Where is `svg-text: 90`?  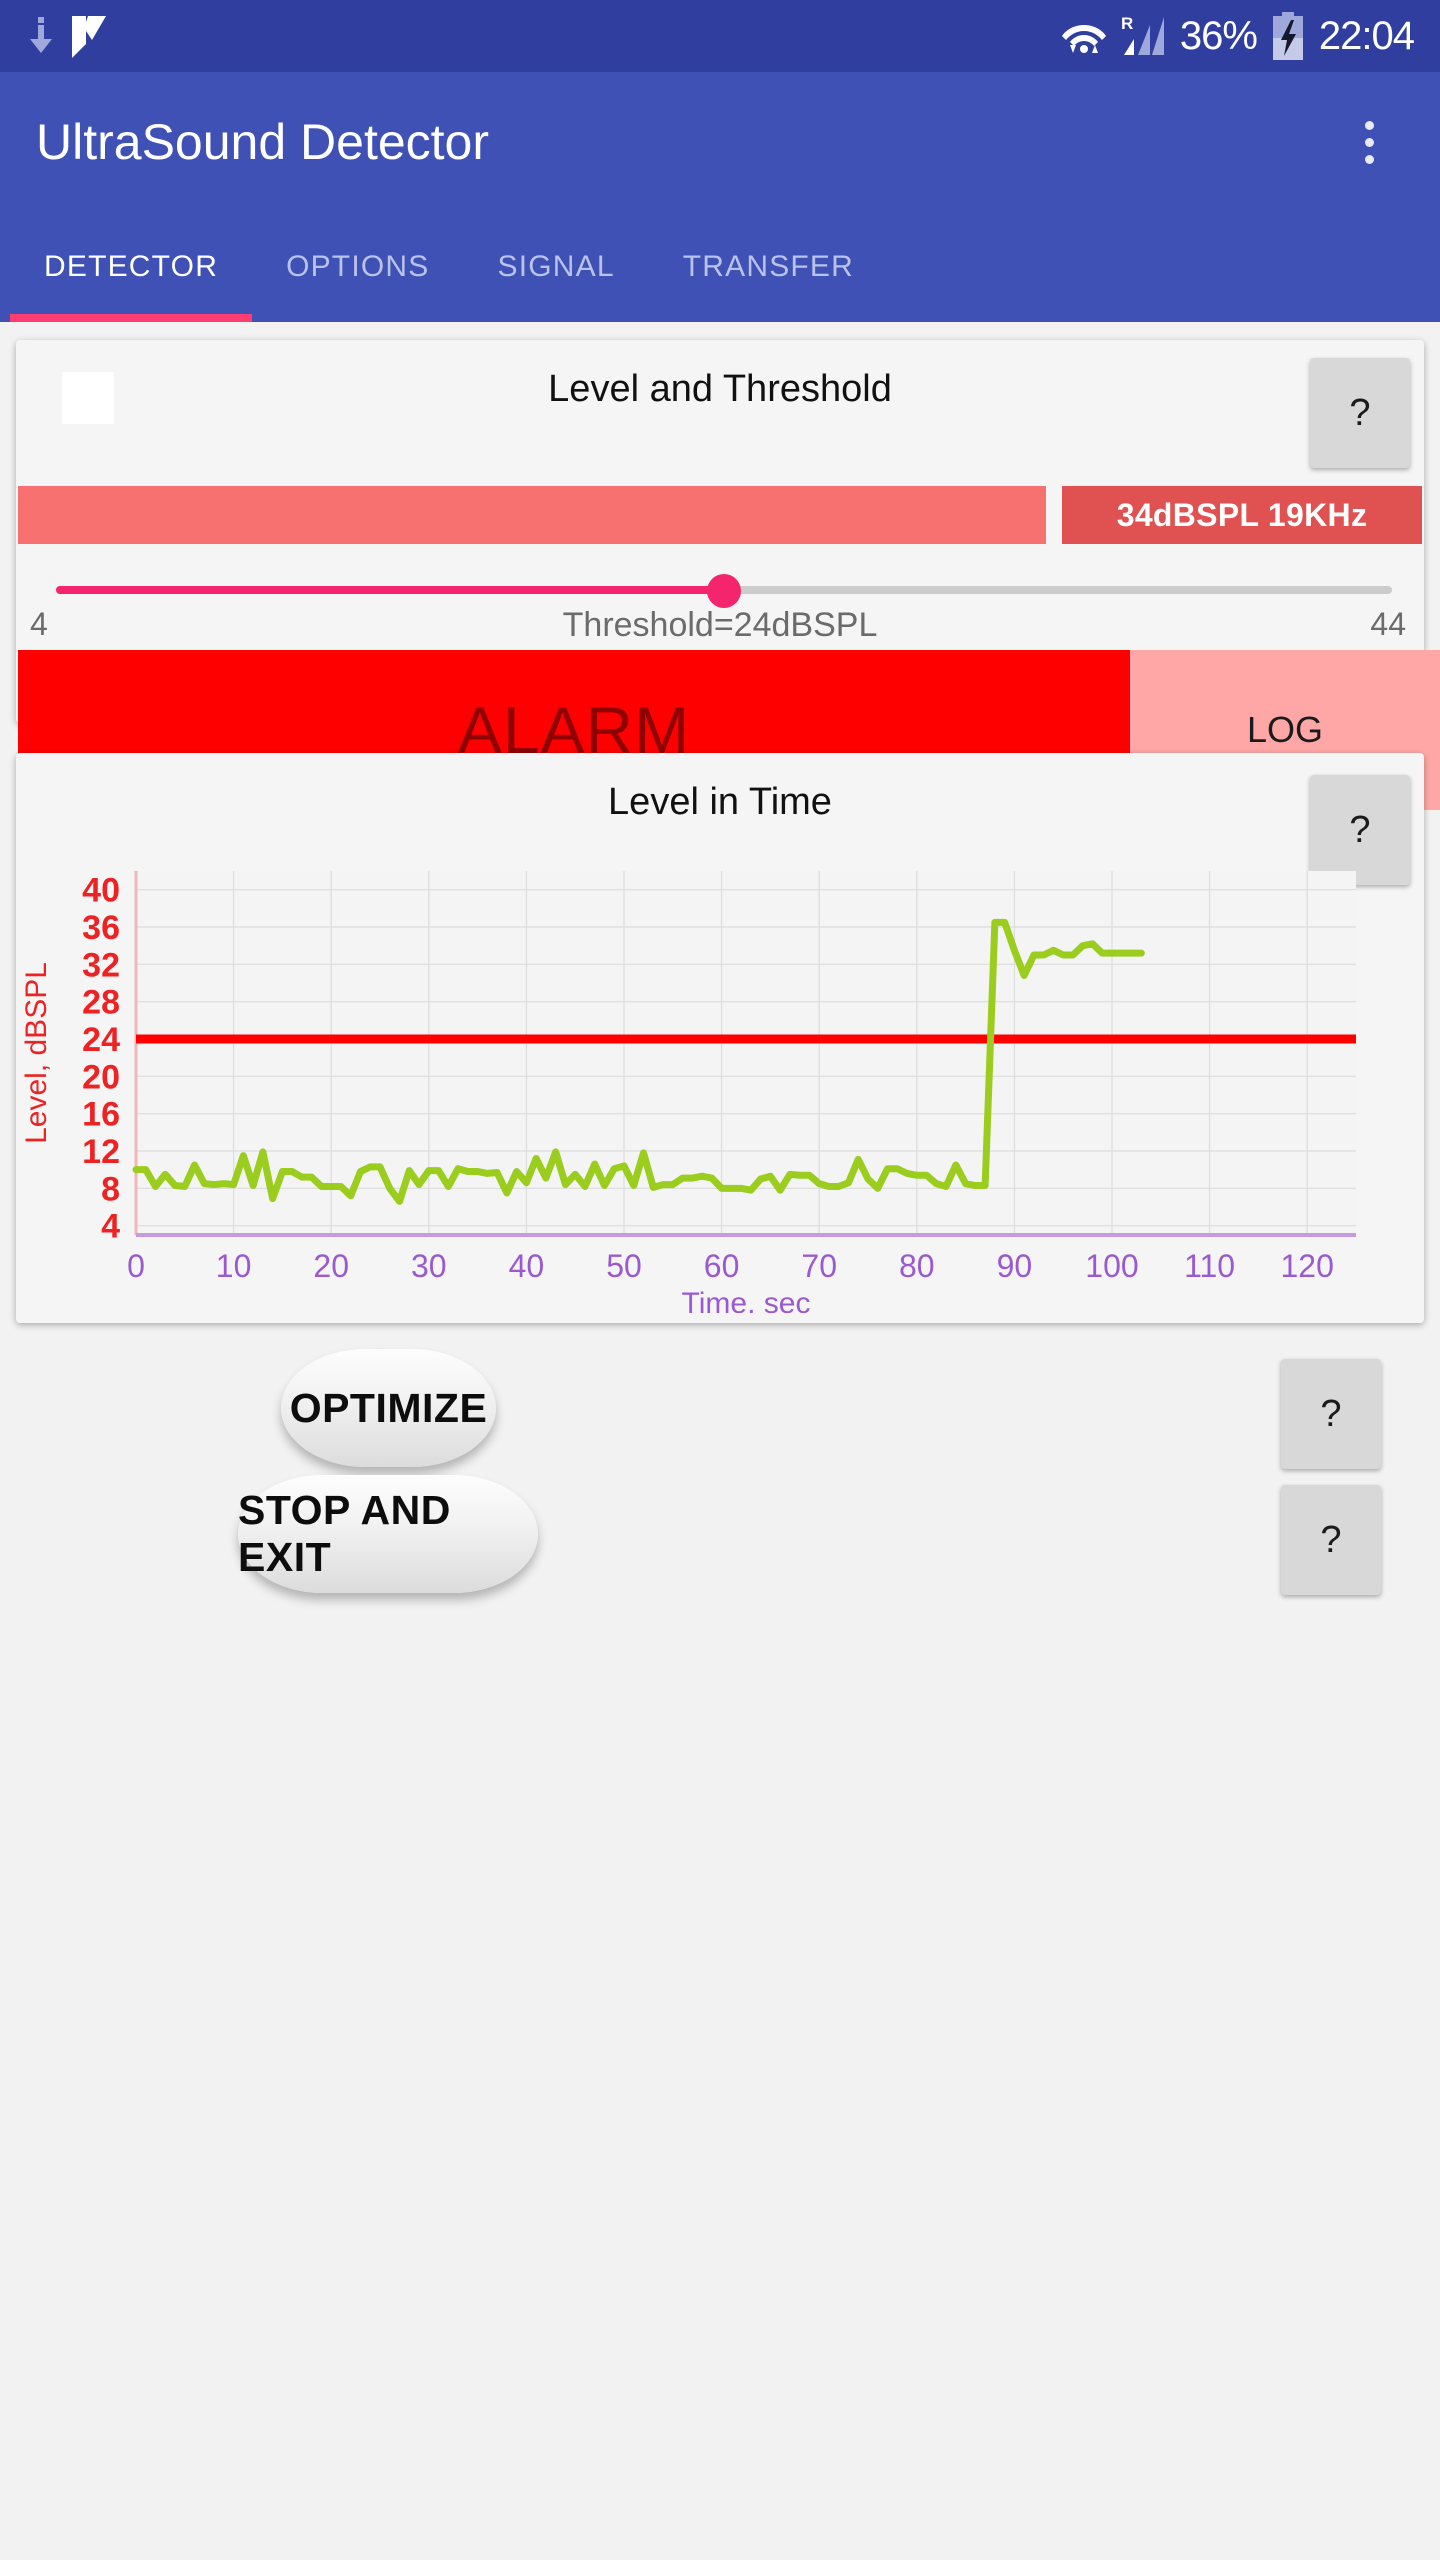
svg-text: 90 is located at coordinates (1015, 1266).